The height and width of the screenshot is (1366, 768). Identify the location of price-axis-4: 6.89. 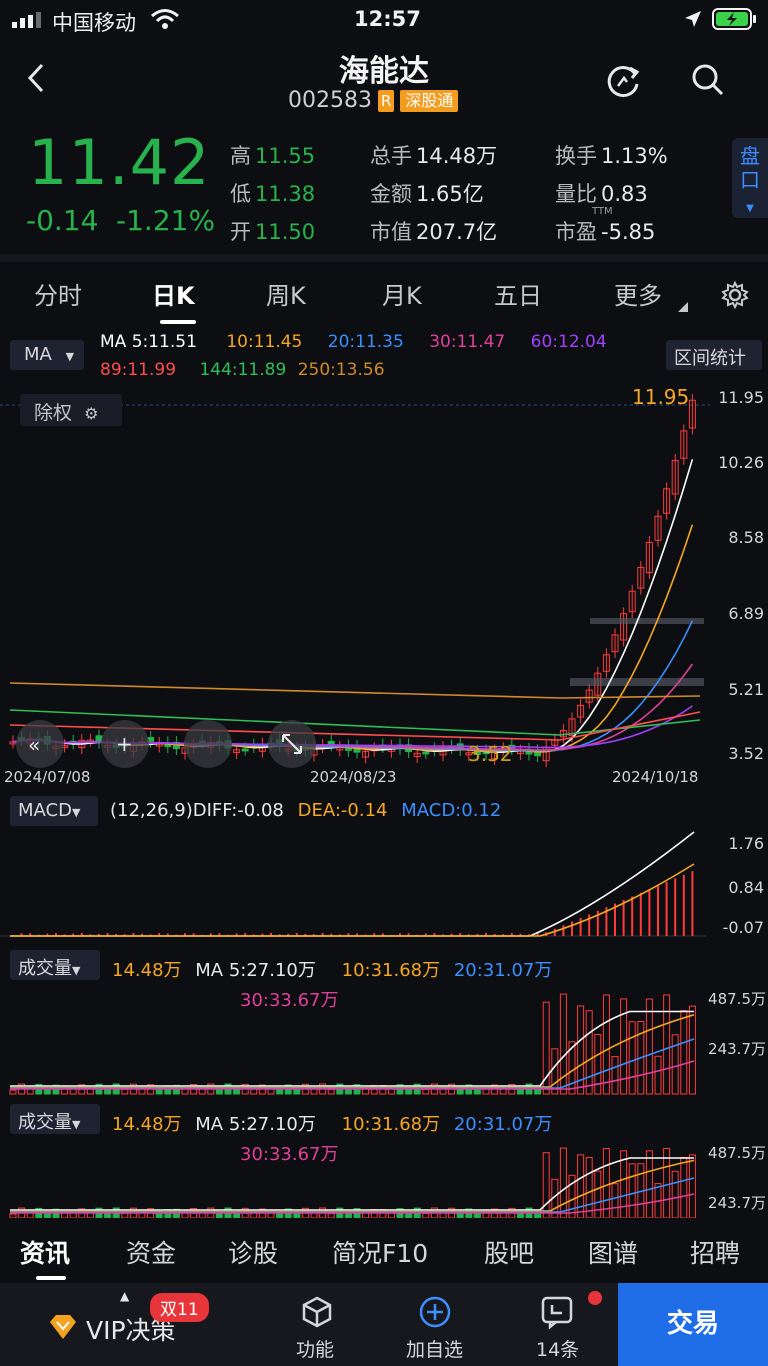
(746, 613).